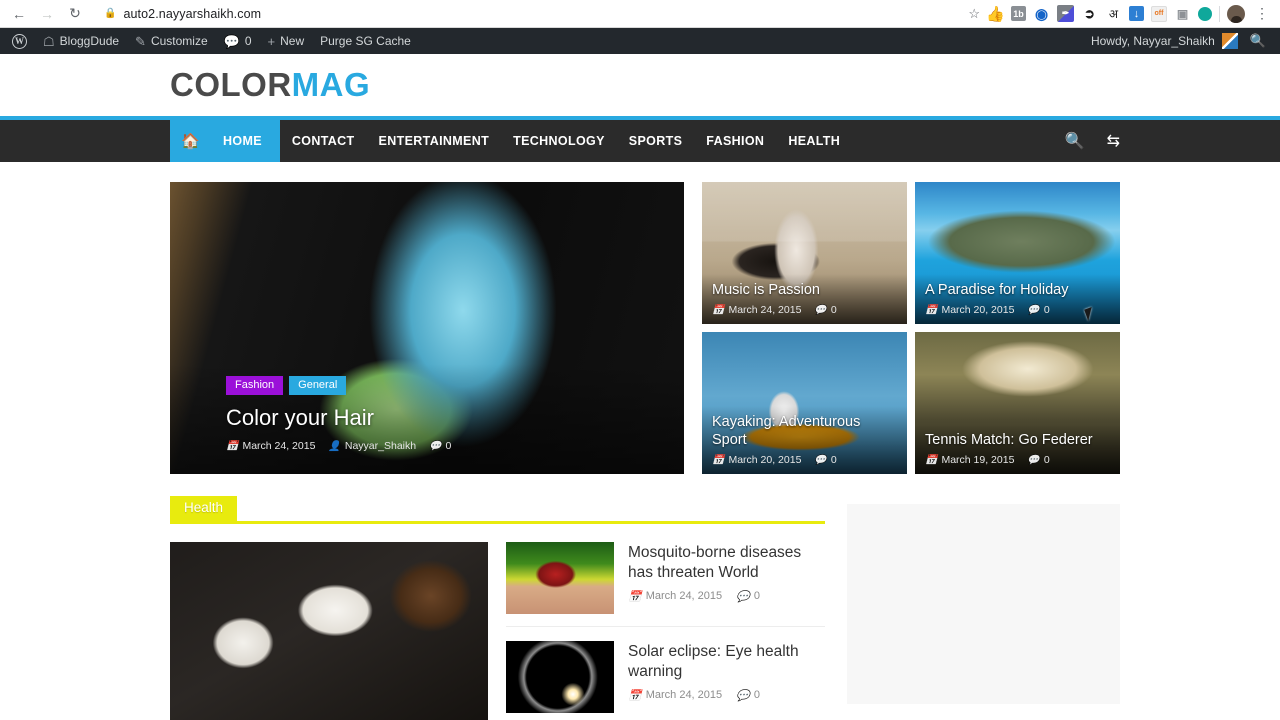 The width and height of the screenshot is (1280, 720). I want to click on featured-main-date: 📅 March 24, 2015, so click(270, 446).